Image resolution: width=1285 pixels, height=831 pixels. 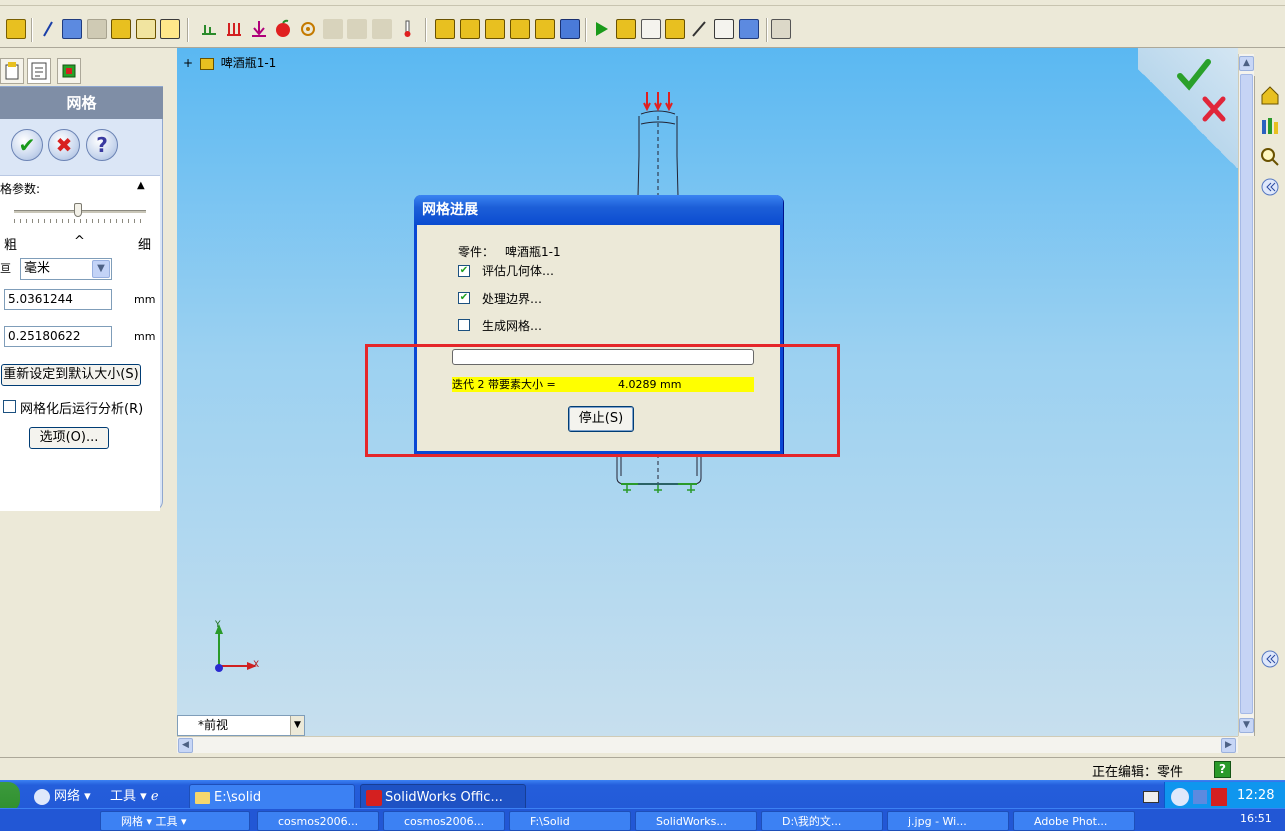 What do you see at coordinates (1270, 157) in the screenshot?
I see `search-icon` at bounding box center [1270, 157].